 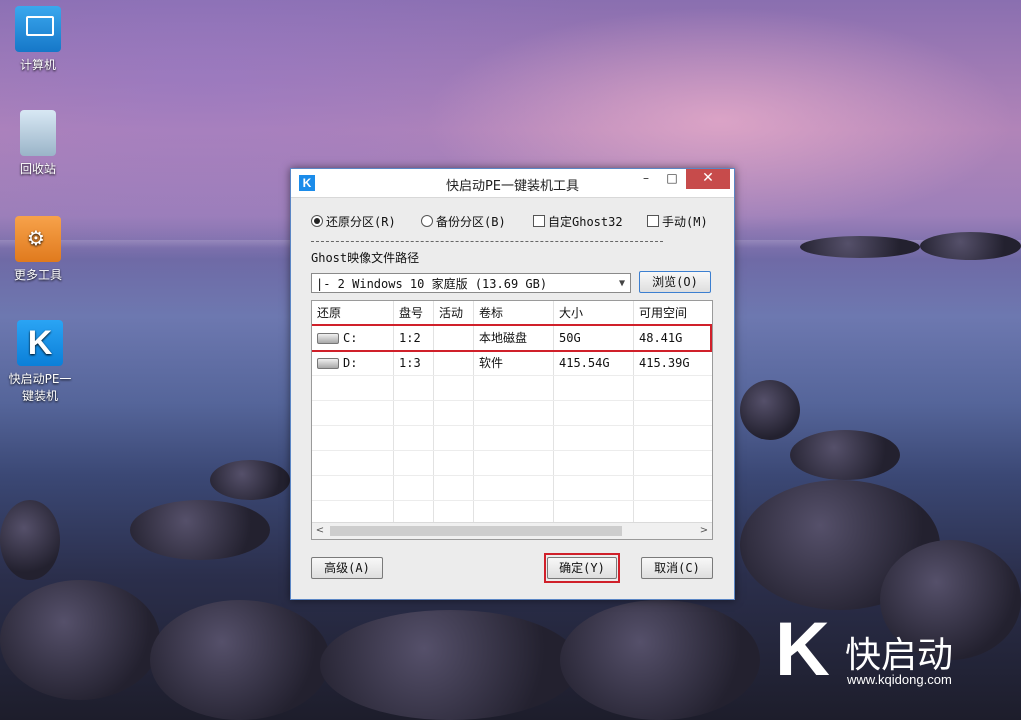 I want to click on column-header-restore: 还原, so click(x=353, y=313).